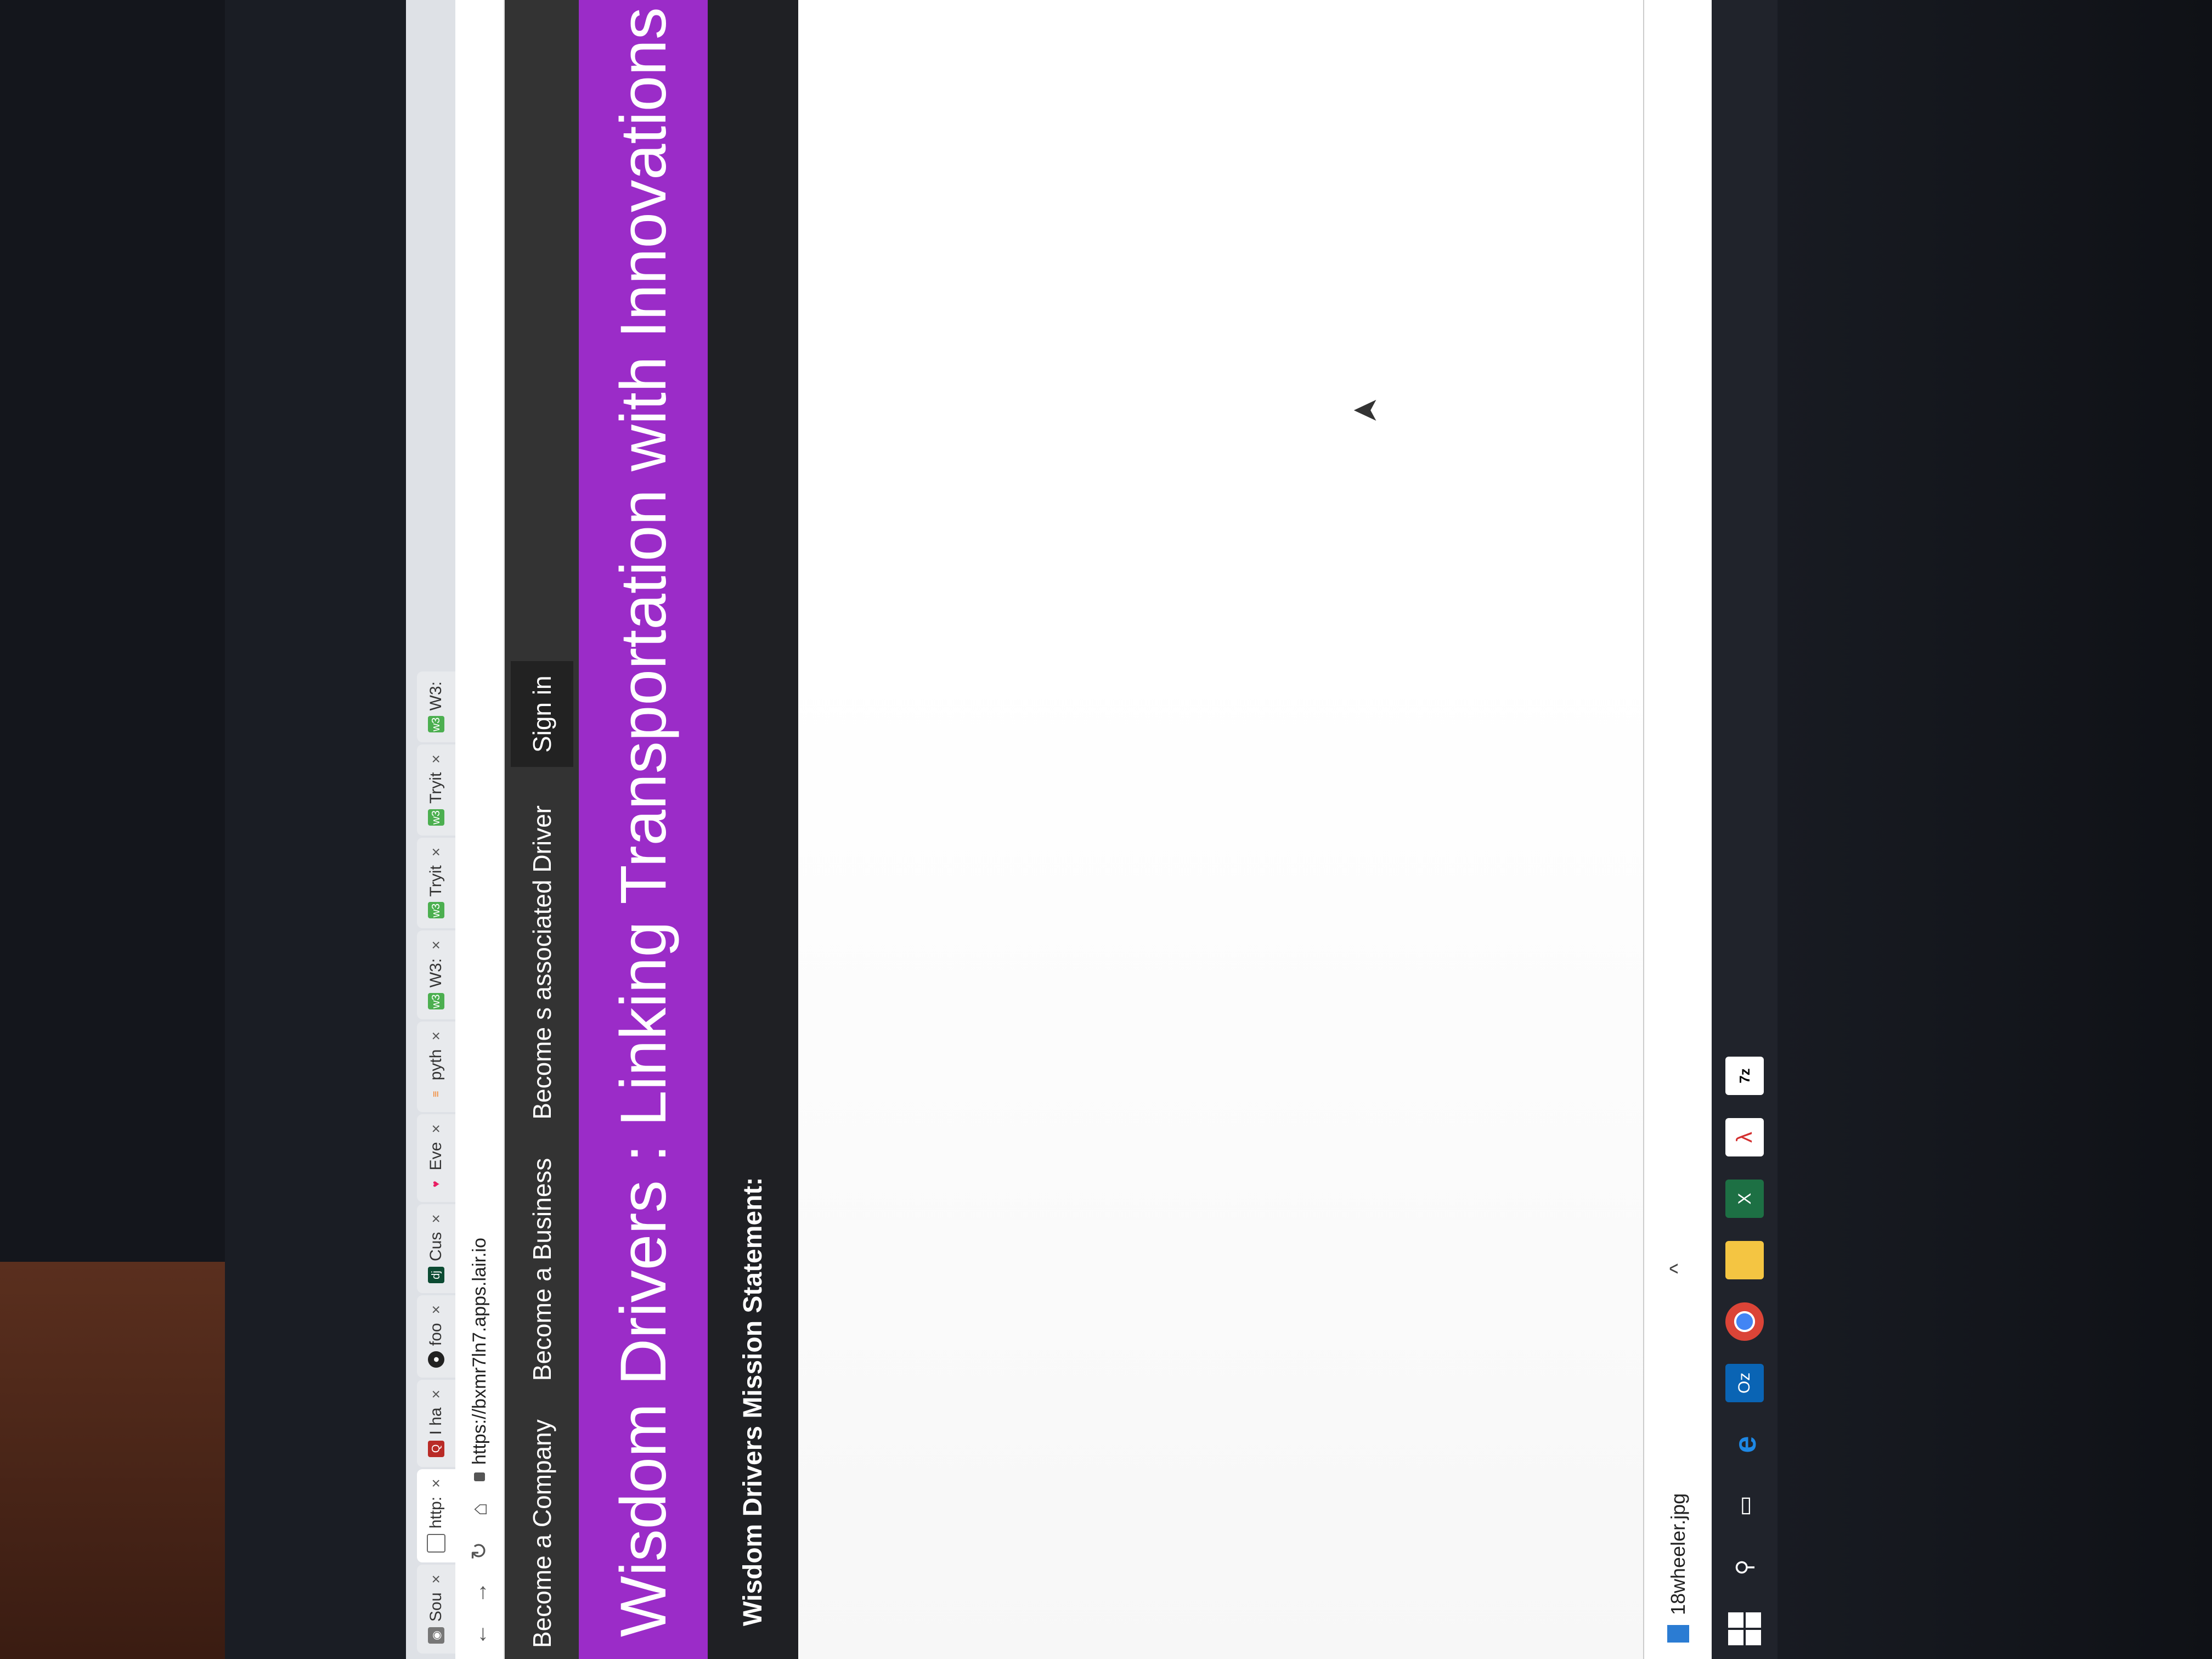  I want to click on file-explorer-icon, so click(1744, 1260).